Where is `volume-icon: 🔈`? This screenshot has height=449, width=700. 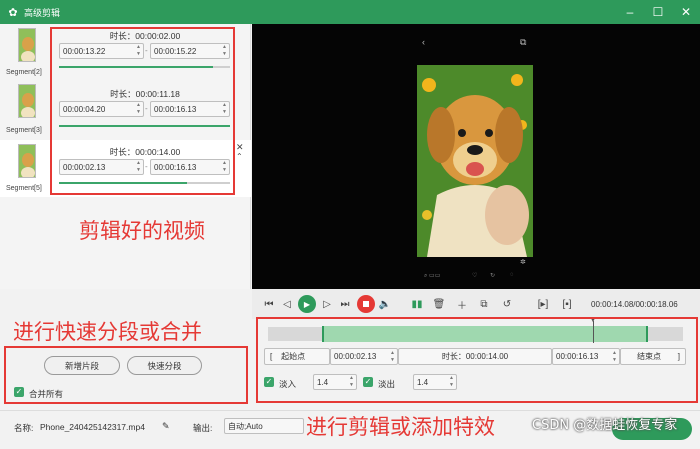 volume-icon: 🔈 is located at coordinates (385, 304).